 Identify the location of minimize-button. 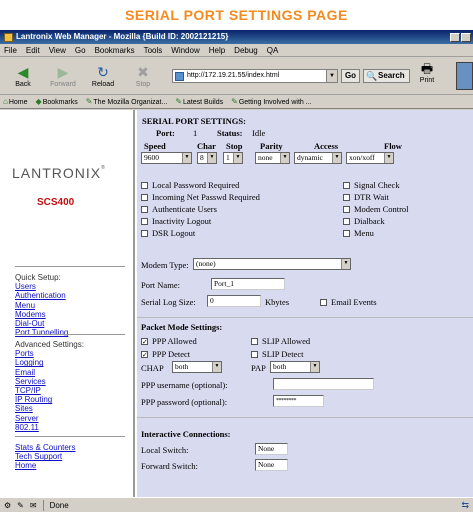
(455, 37).